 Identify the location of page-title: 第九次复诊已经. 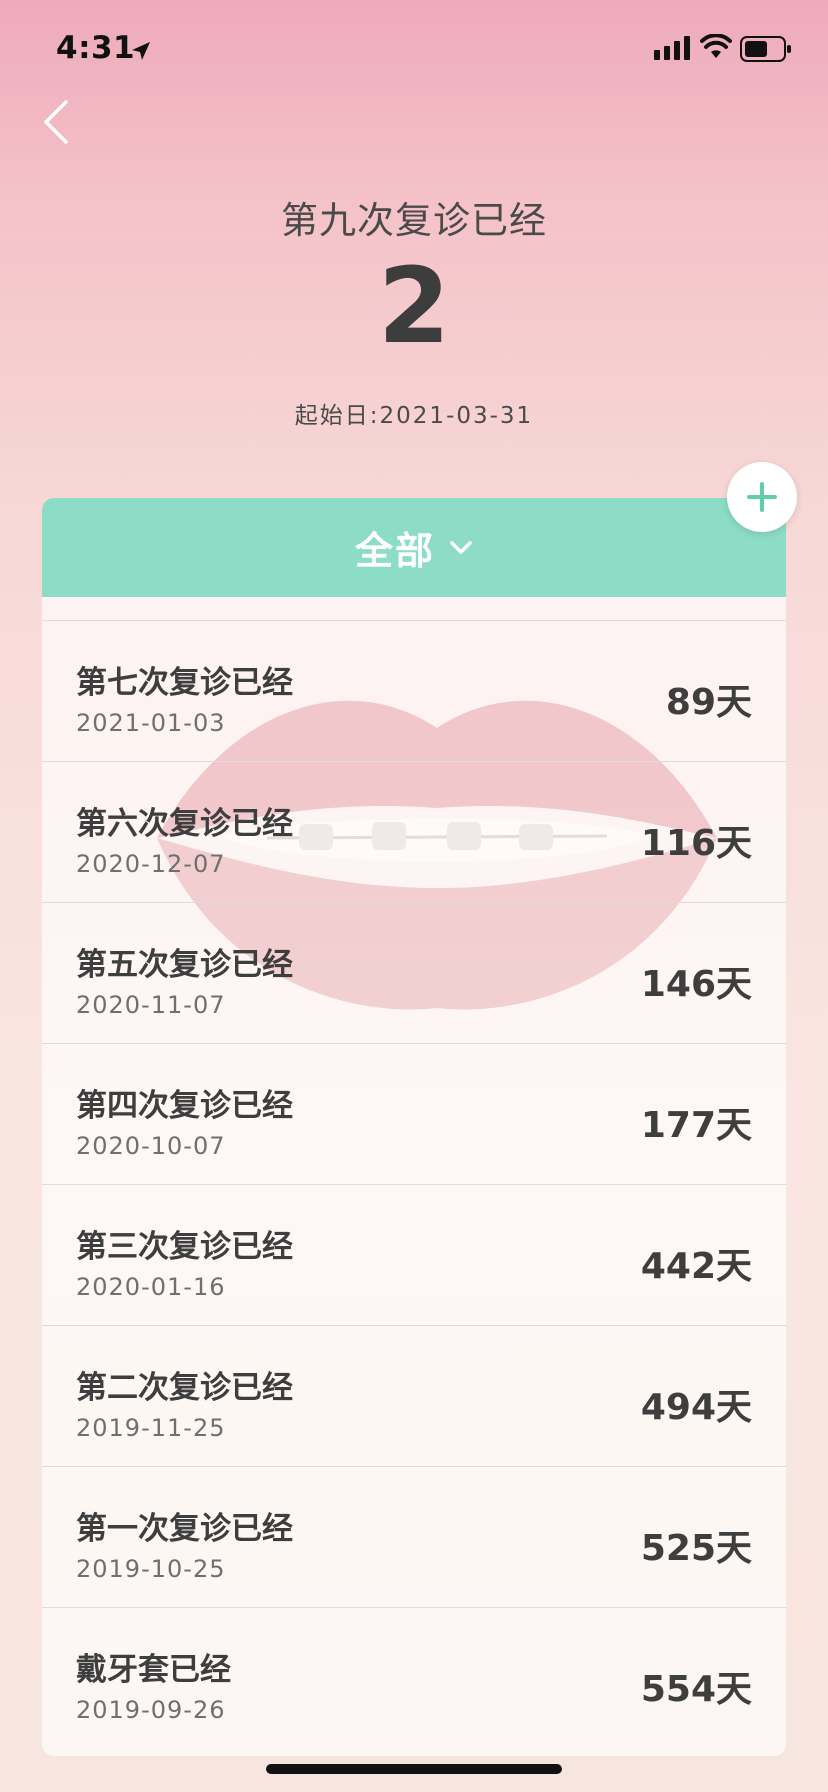
(414, 220).